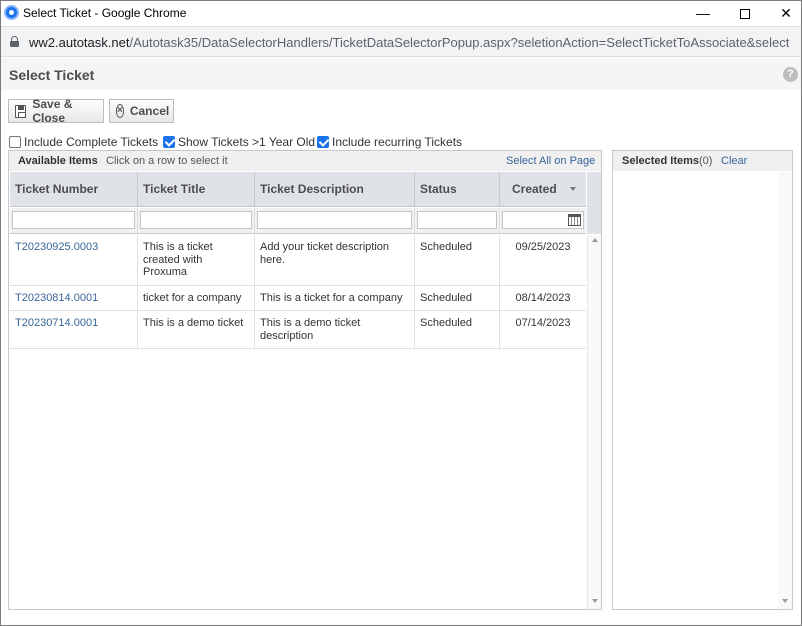 This screenshot has height=626, width=802. What do you see at coordinates (595, 240) in the screenshot?
I see `scroll-up-arrow-icon` at bounding box center [595, 240].